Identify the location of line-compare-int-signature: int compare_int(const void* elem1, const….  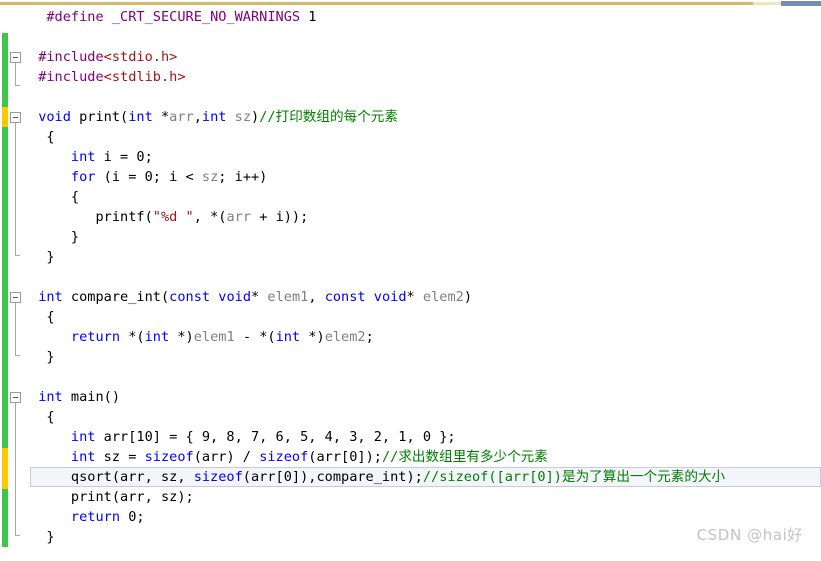
(425, 297).